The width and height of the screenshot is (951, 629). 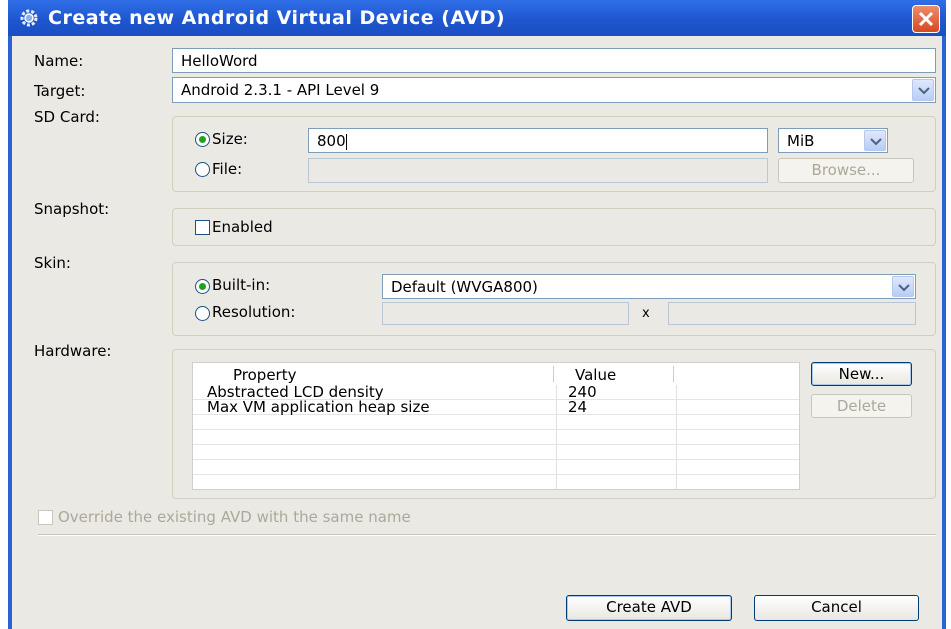 I want to click on snapshot-group, so click(x=554, y=227).